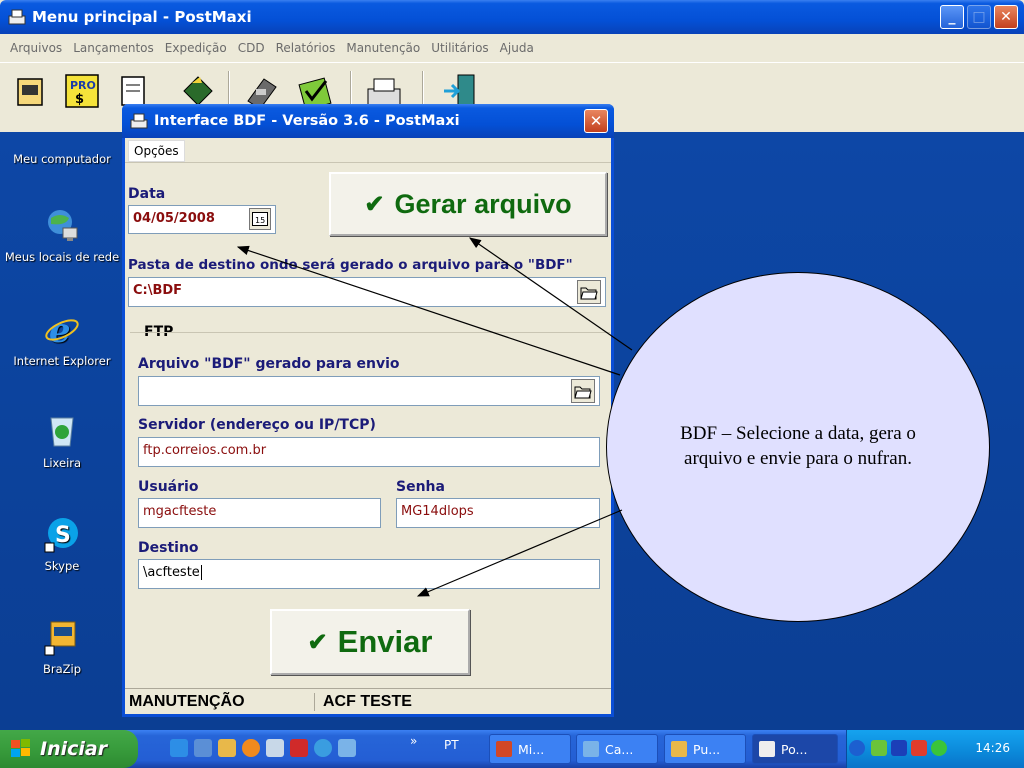 The height and width of the screenshot is (768, 1024). I want to click on dialog-titlebar: Interface BDF - Versão 3.6 - PostMaxi ✕, so click(368, 121).